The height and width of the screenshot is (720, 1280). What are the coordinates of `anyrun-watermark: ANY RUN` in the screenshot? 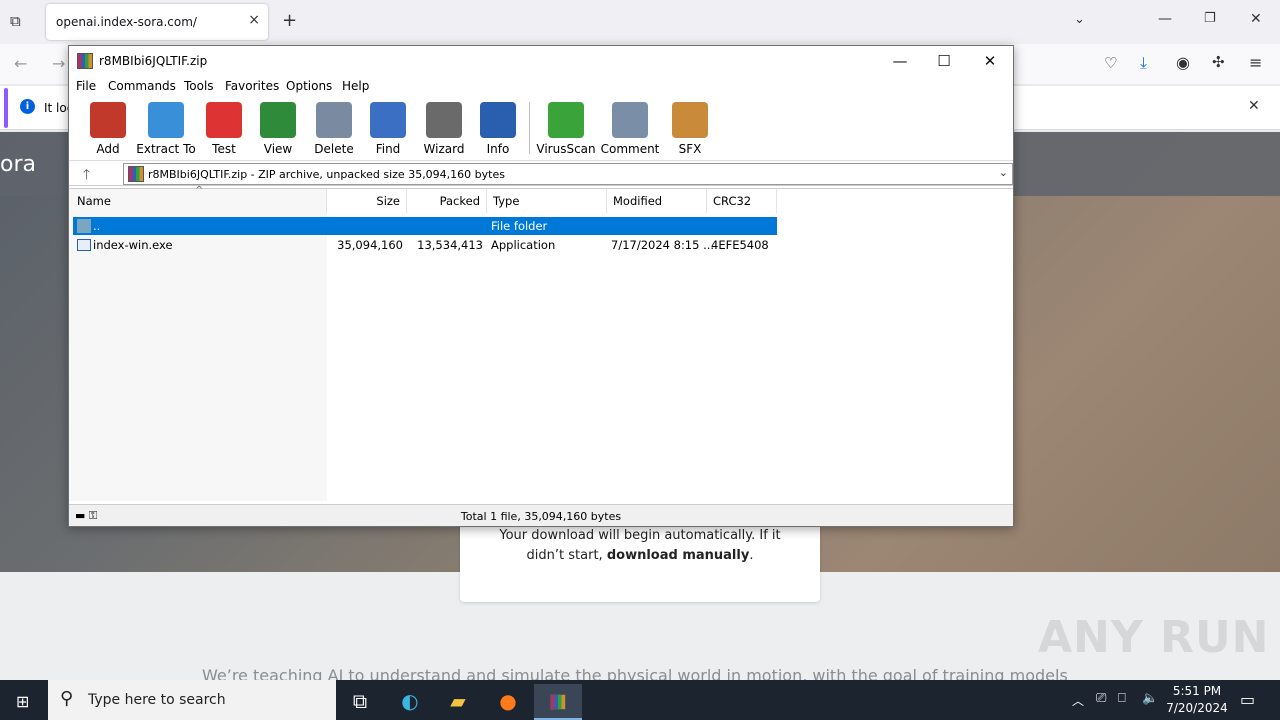 It's located at (1154, 637).